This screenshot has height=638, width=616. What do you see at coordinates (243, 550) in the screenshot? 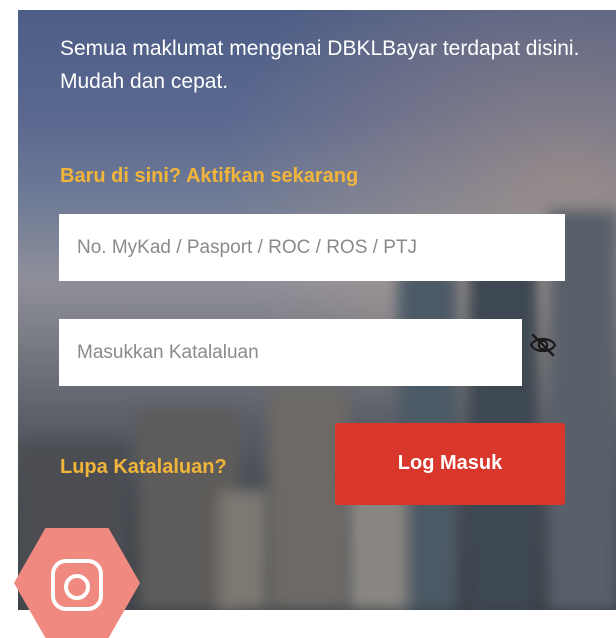
I see `background-building` at bounding box center [243, 550].